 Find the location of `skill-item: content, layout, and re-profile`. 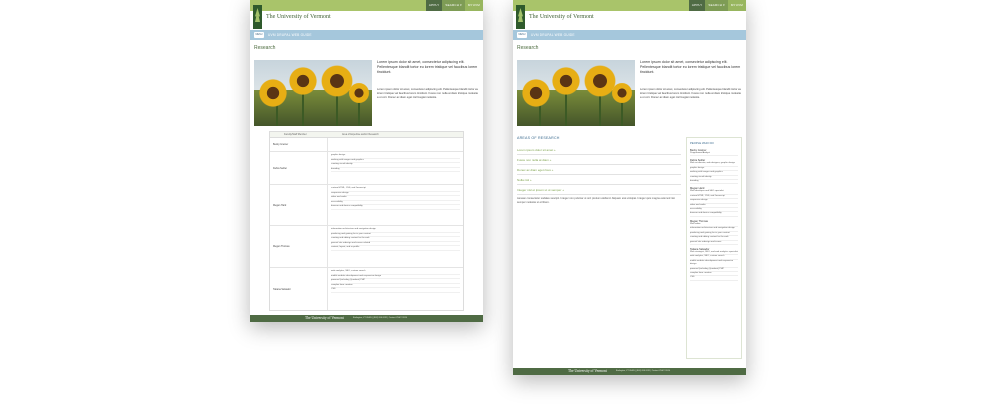

skill-item: content, layout, and re-profile is located at coordinates (395, 248).